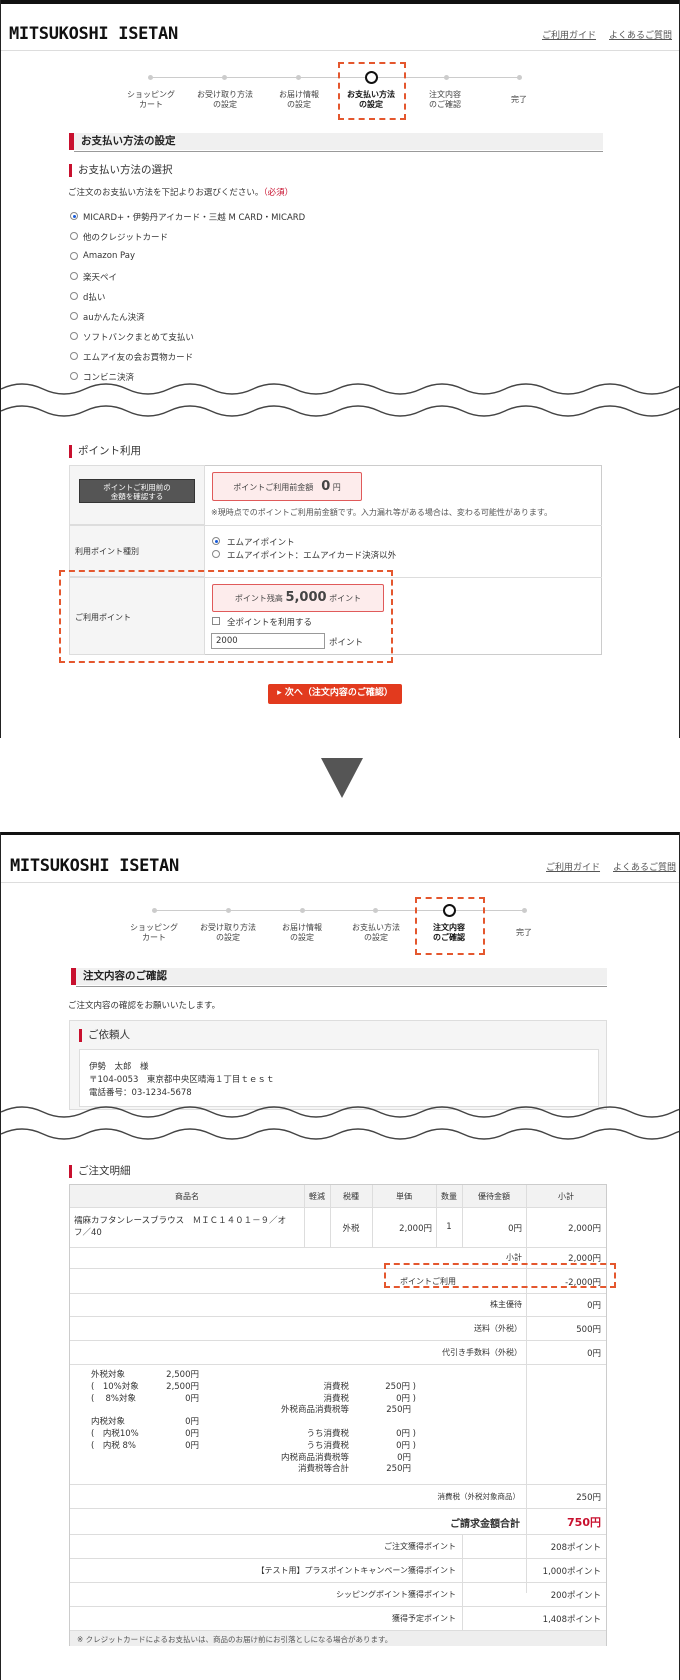  What do you see at coordinates (114, 318) in the screenshot?
I see `payment-option-label: auかんたん決済` at bounding box center [114, 318].